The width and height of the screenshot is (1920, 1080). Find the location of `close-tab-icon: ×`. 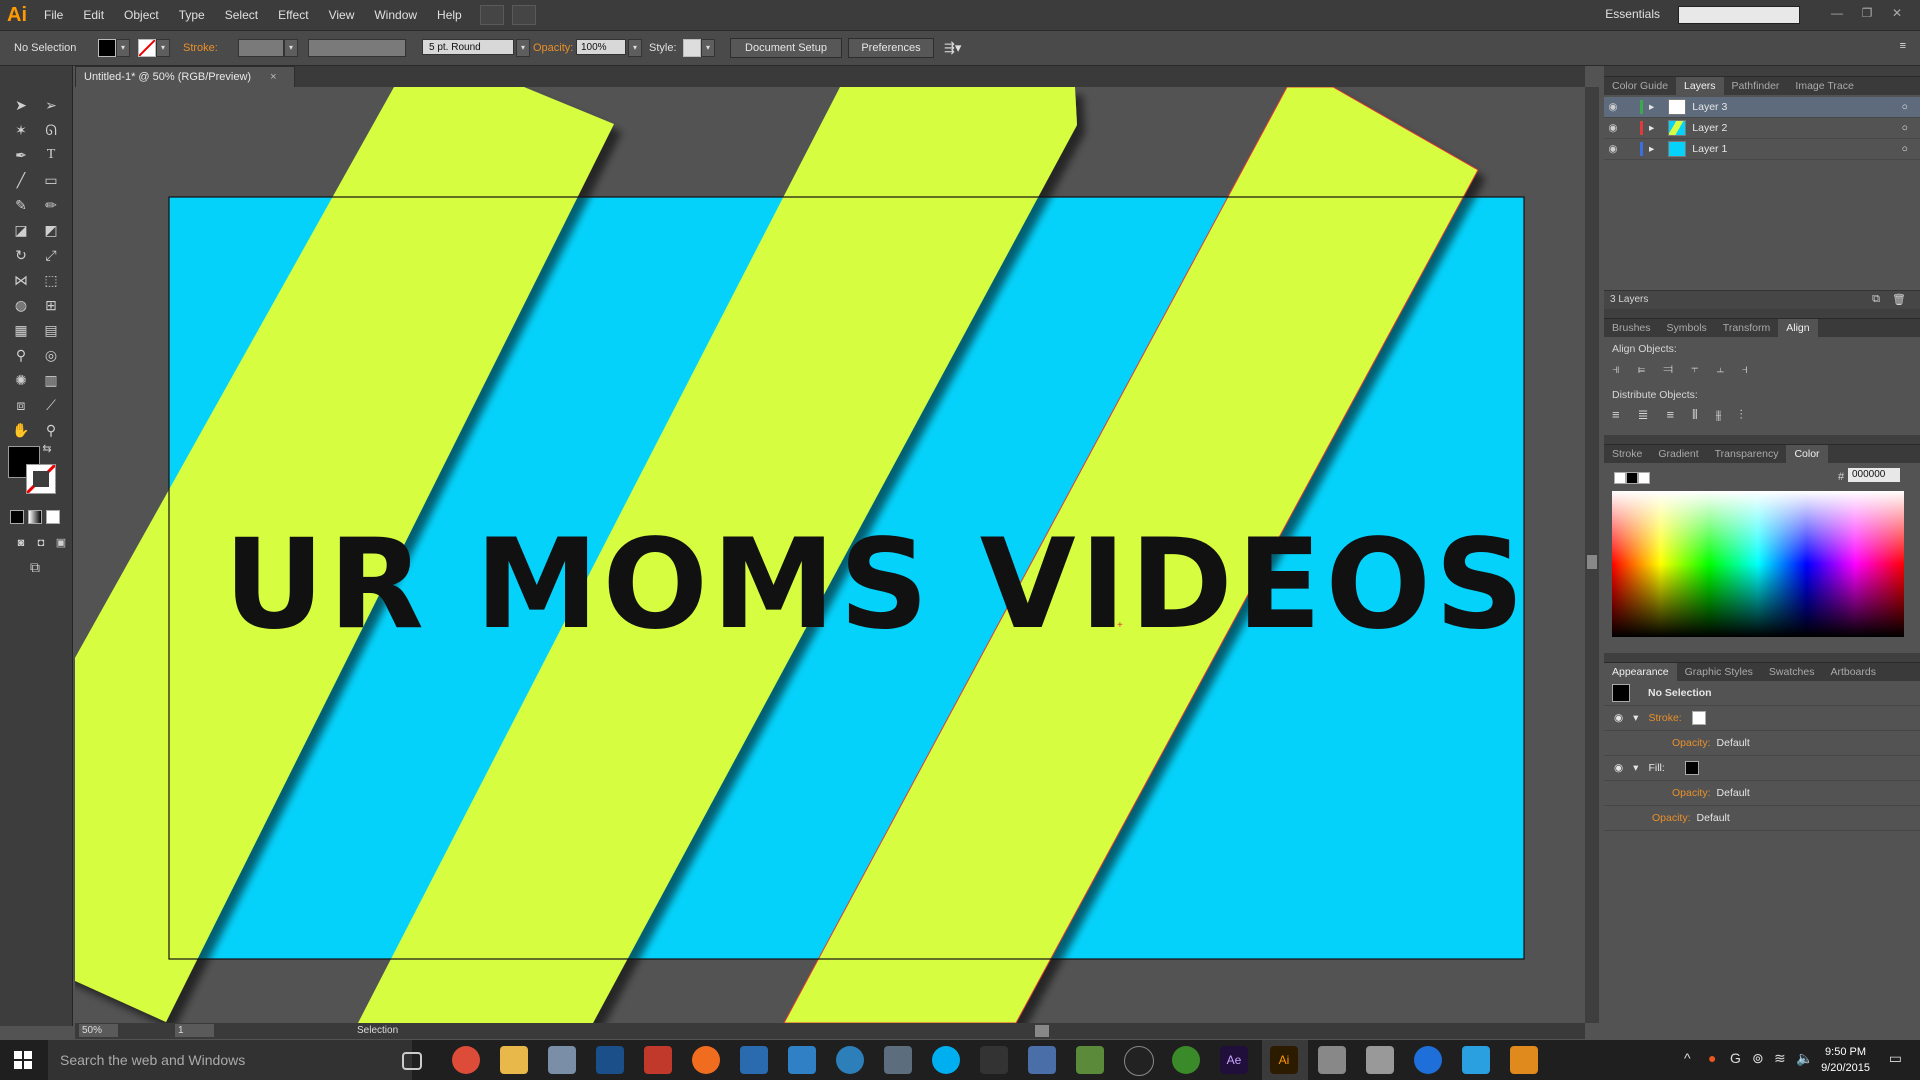

close-tab-icon: × is located at coordinates (273, 77).